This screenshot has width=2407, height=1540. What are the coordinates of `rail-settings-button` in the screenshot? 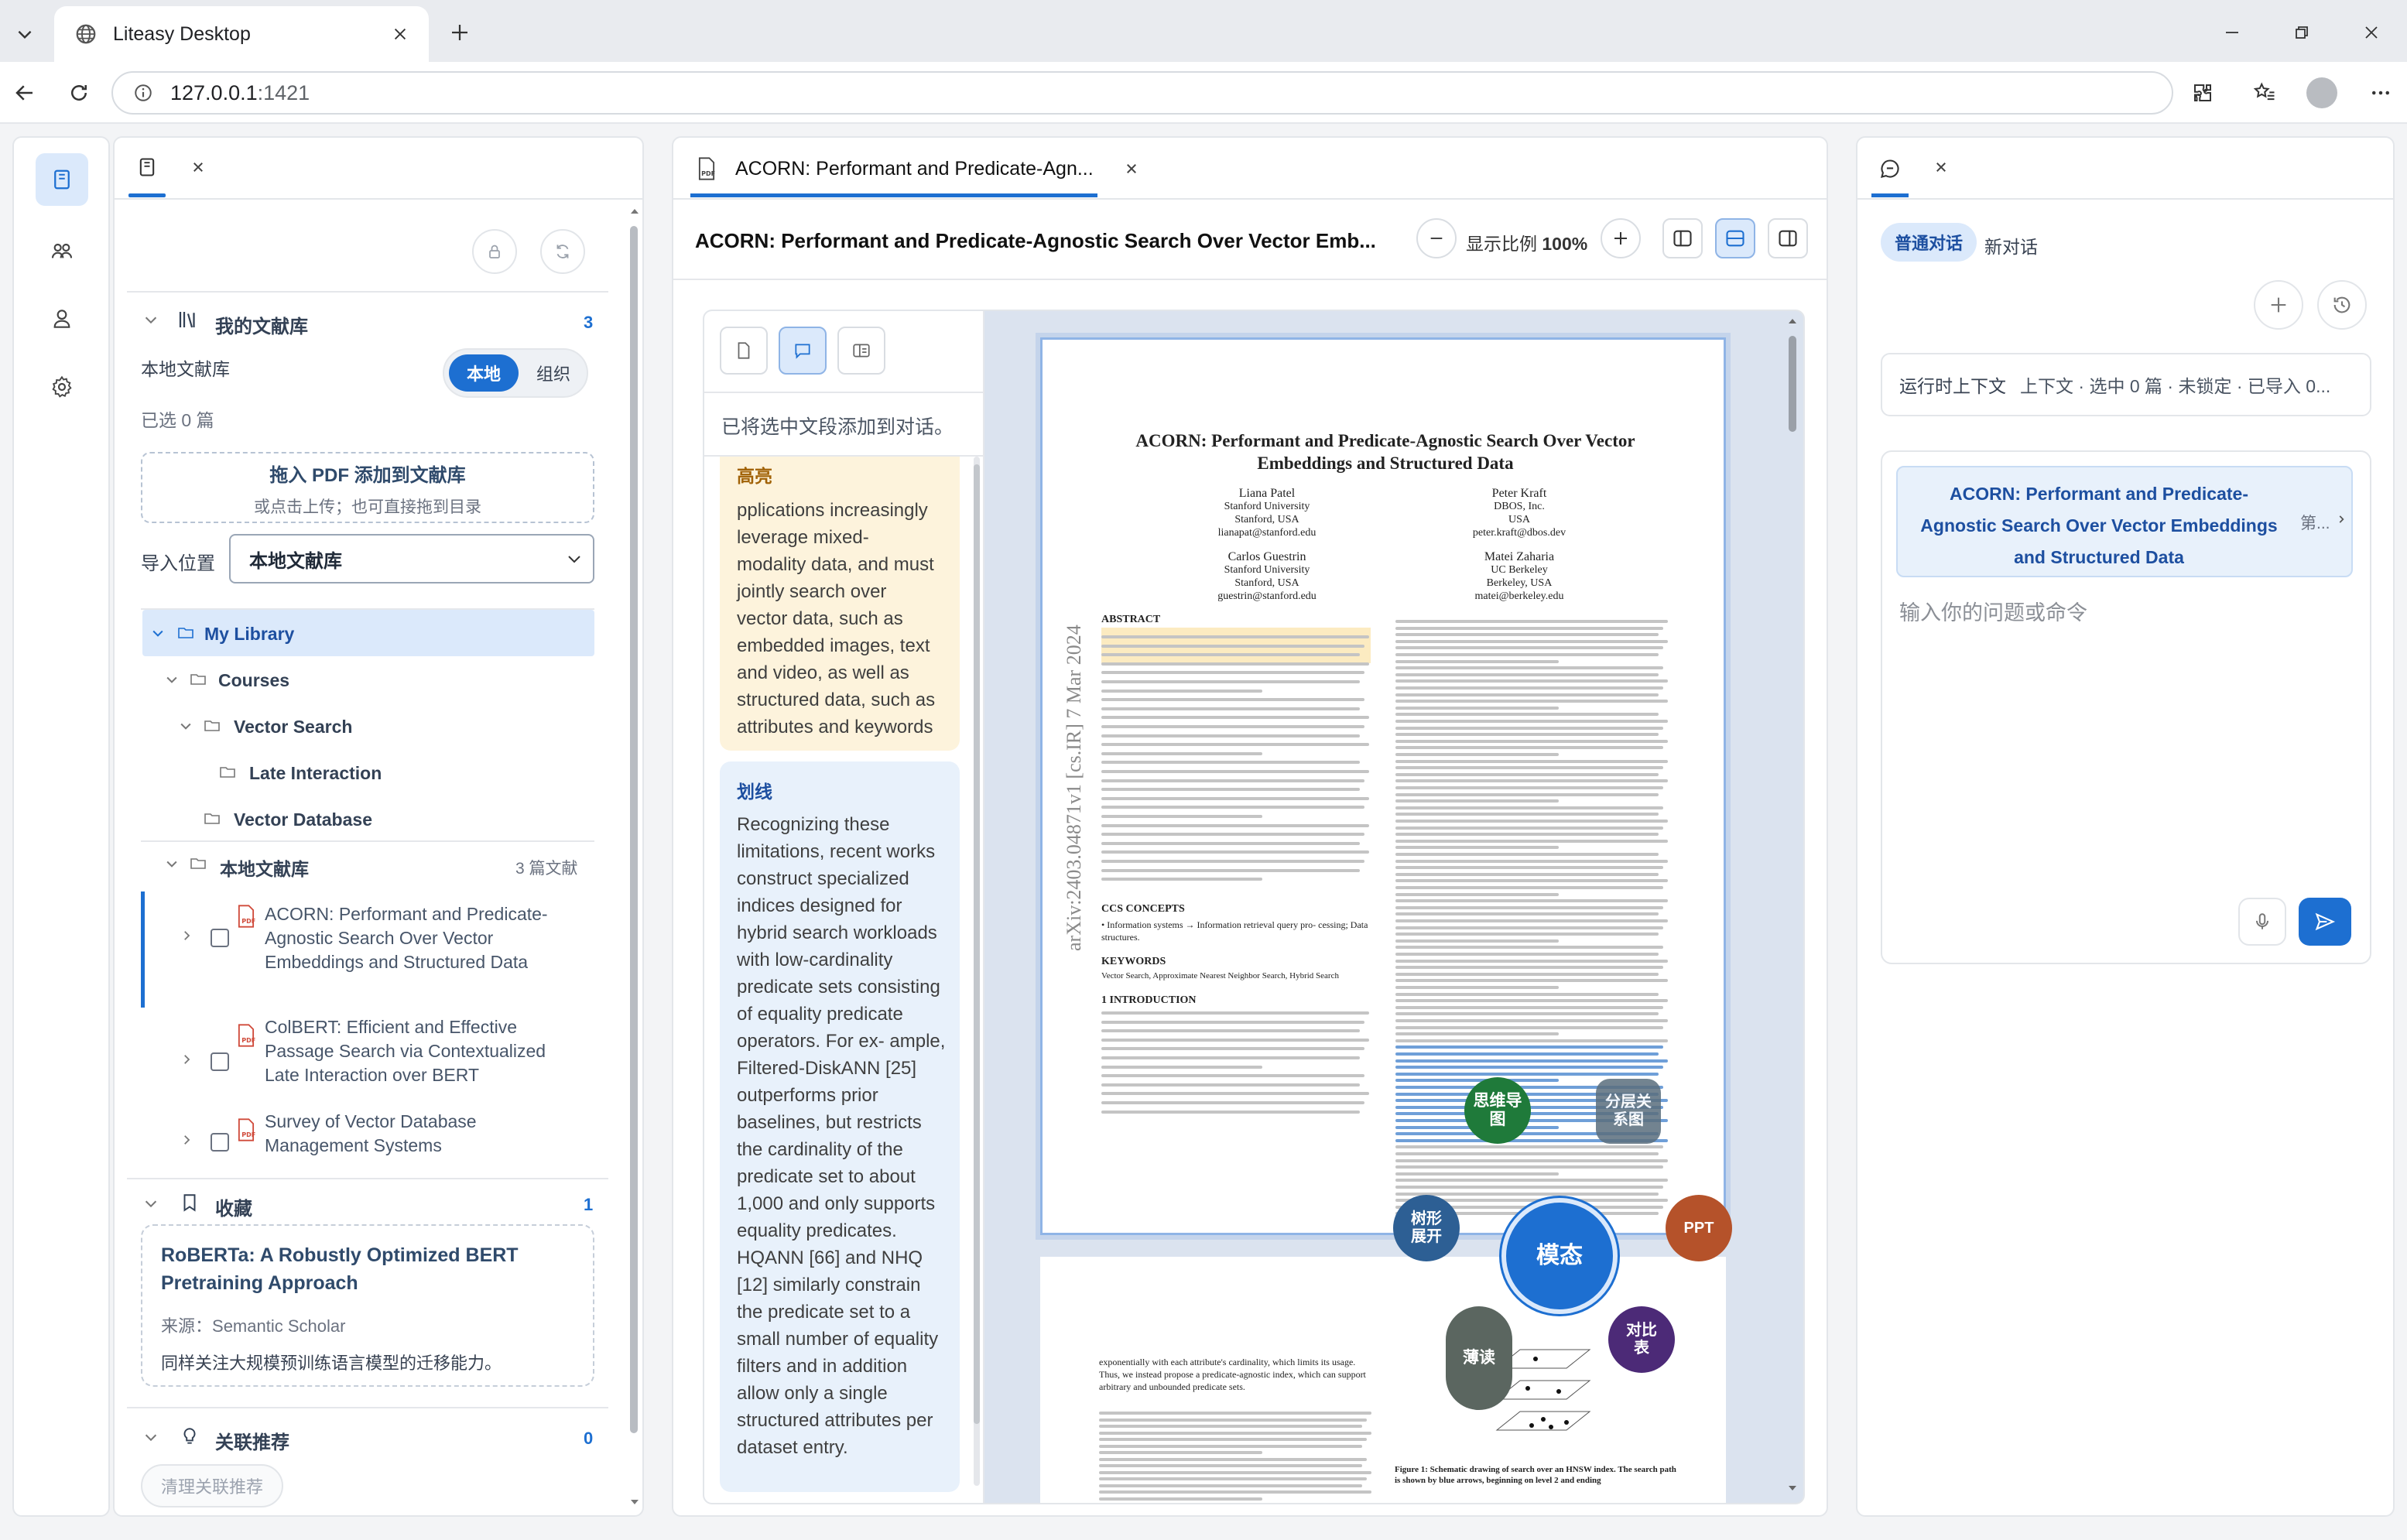 It's located at (62, 387).